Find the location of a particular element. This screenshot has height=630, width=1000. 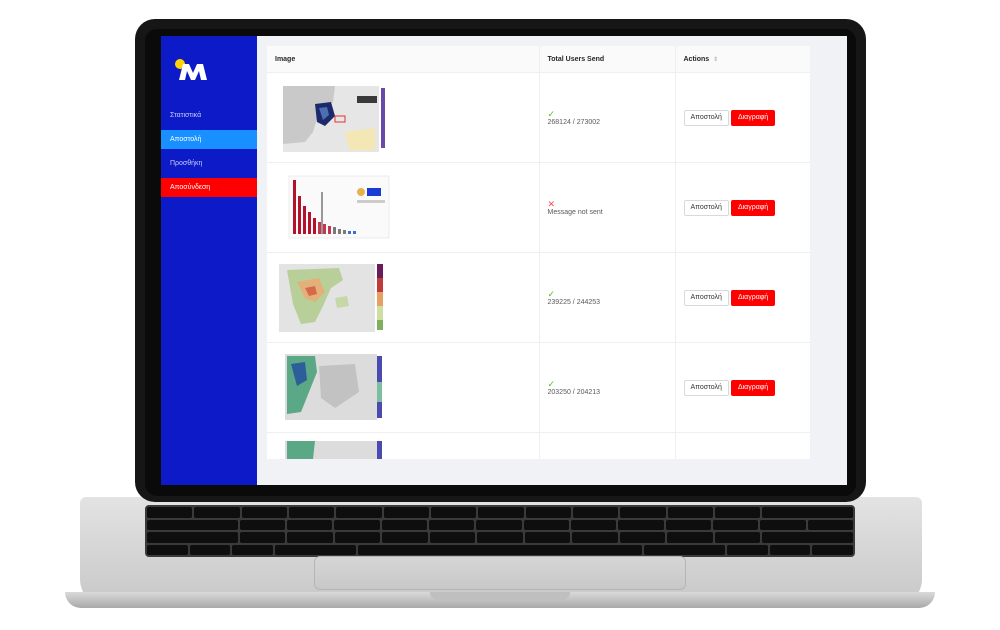

total-cell: ✕ Message not sent is located at coordinates (607, 207).